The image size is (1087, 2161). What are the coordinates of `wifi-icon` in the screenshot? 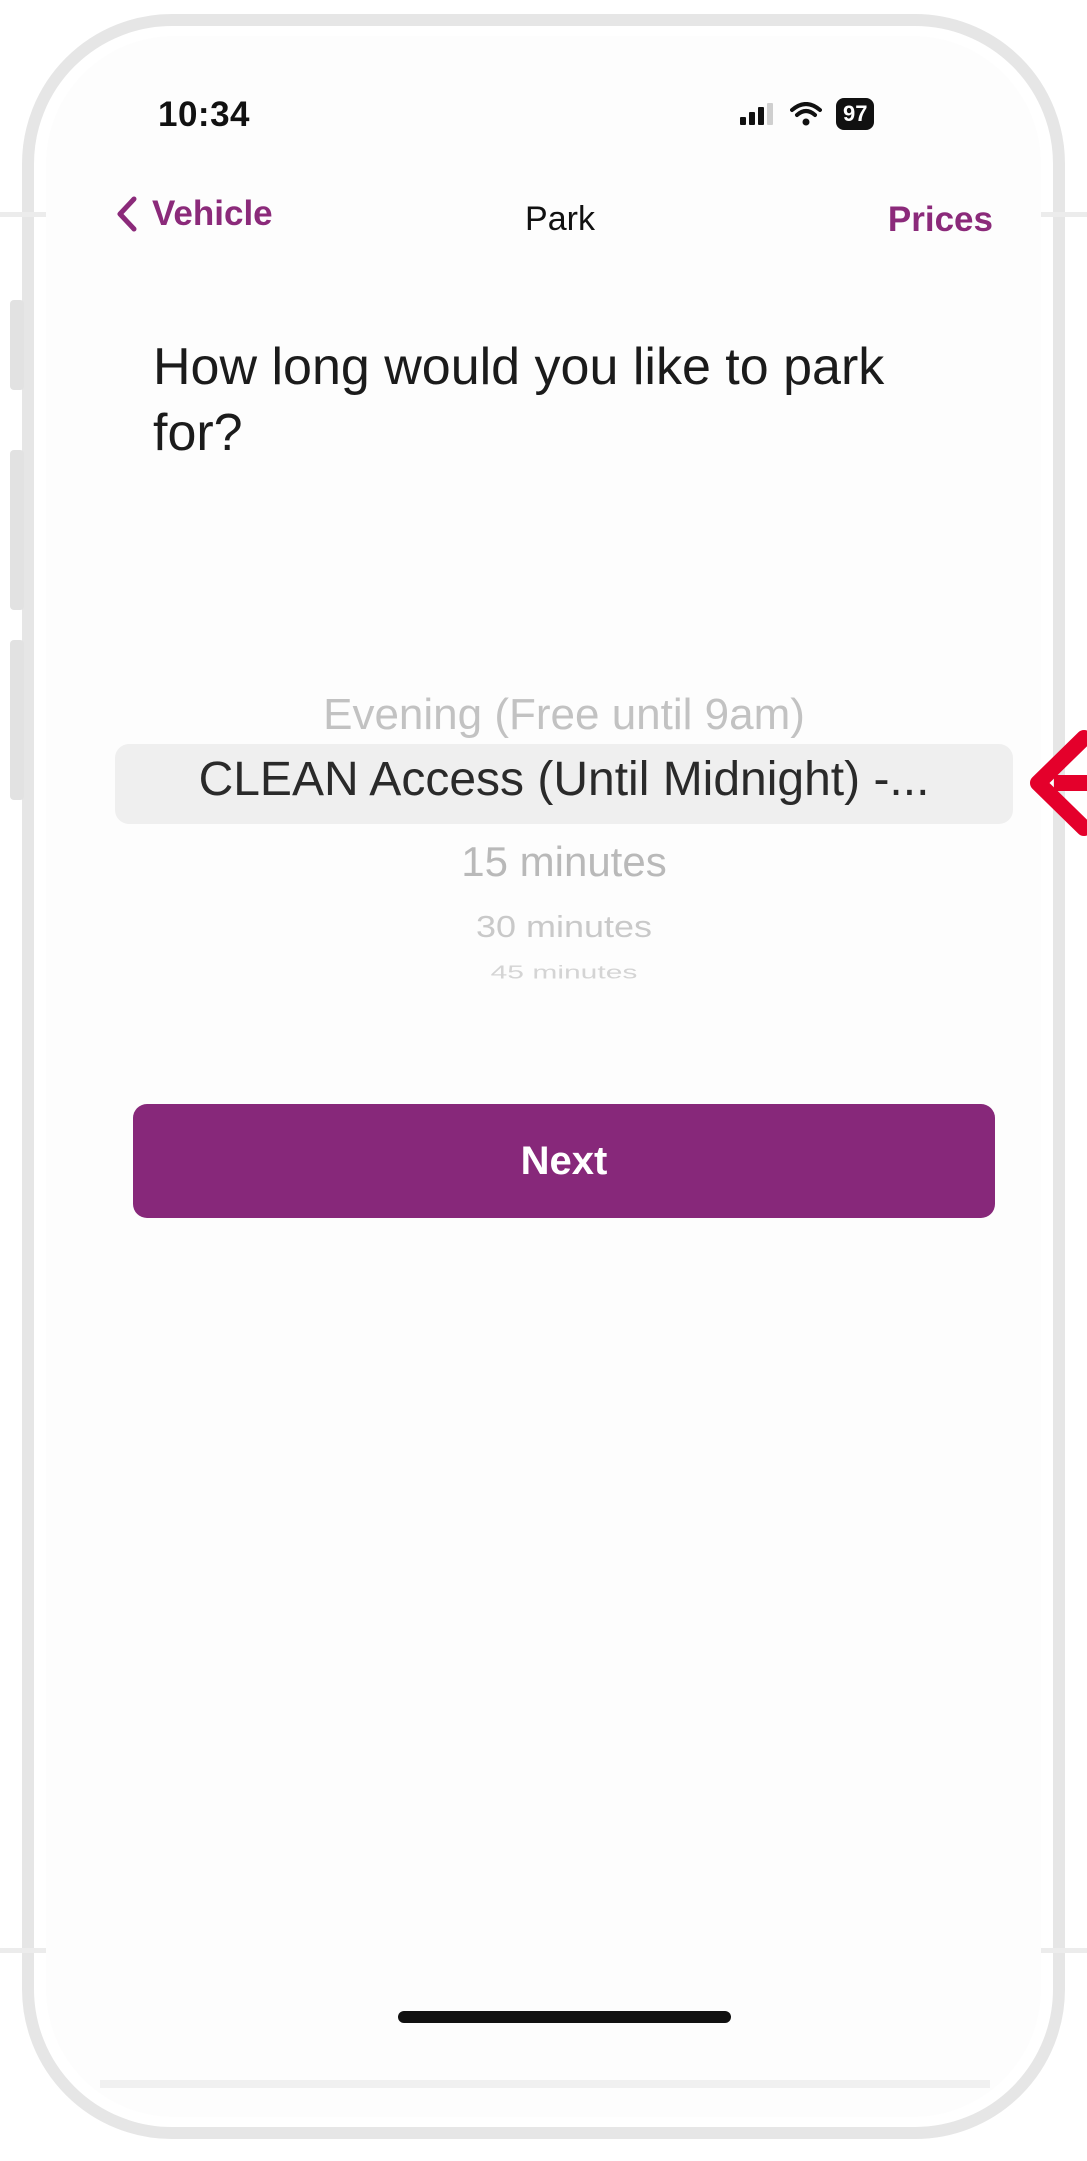 It's located at (806, 114).